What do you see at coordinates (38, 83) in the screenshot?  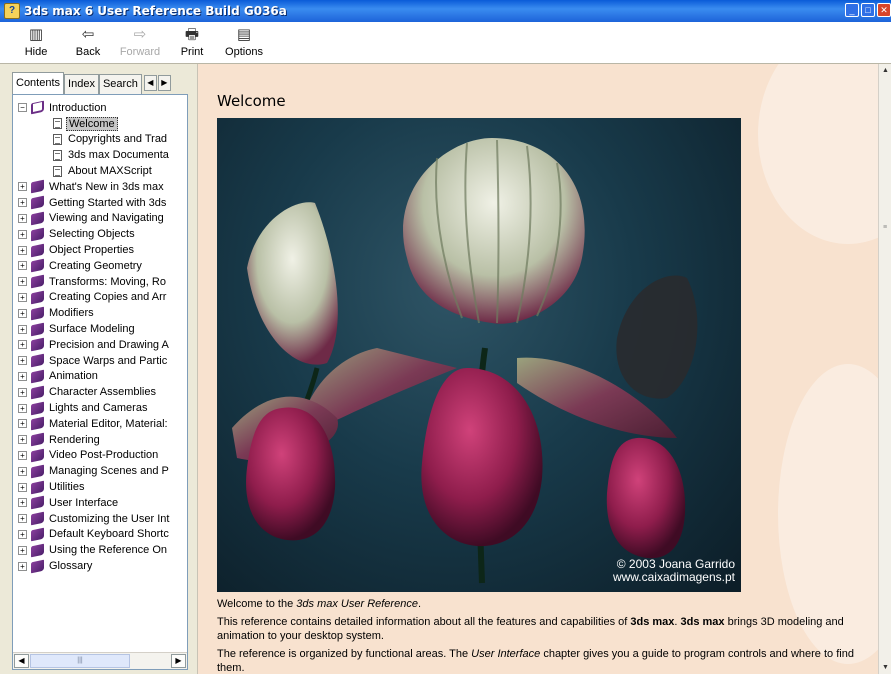 I see `tab-contents: Contents` at bounding box center [38, 83].